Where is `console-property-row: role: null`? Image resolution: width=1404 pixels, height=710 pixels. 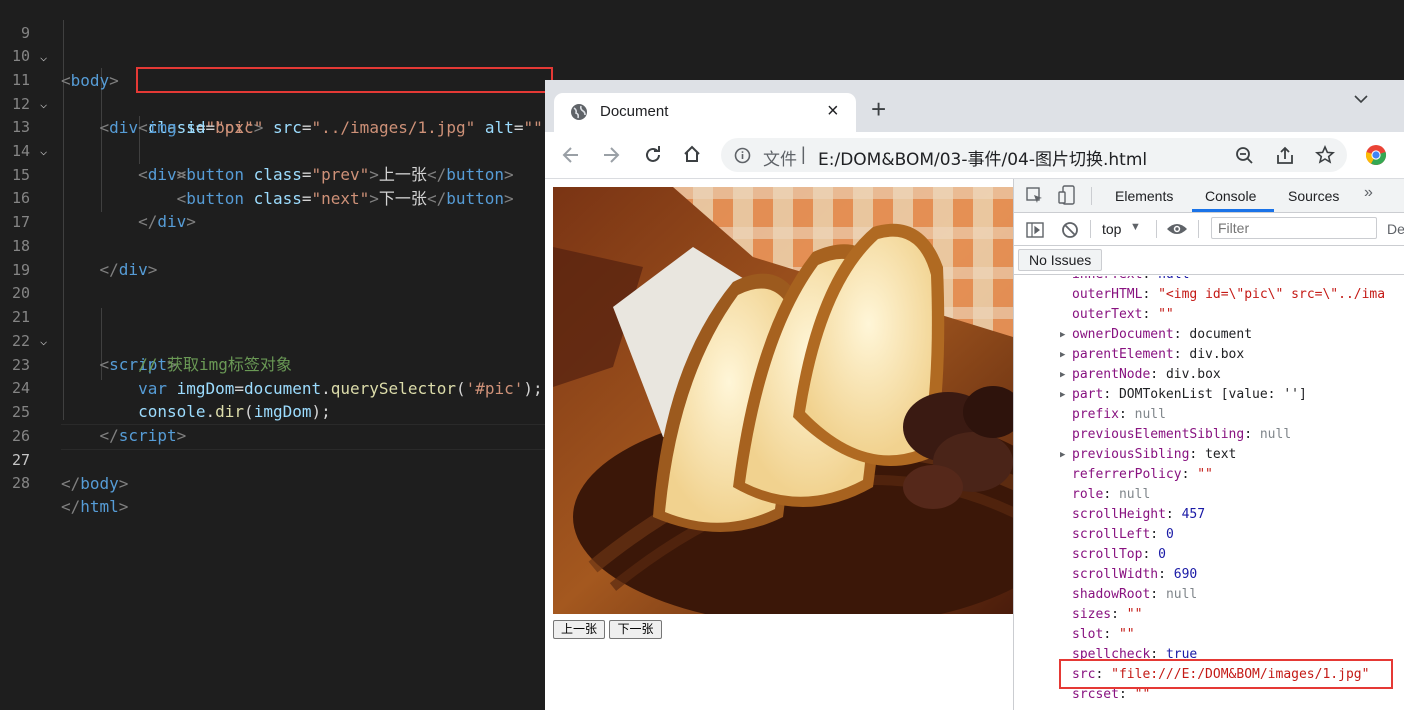
console-property-row: role: null is located at coordinates (1111, 495).